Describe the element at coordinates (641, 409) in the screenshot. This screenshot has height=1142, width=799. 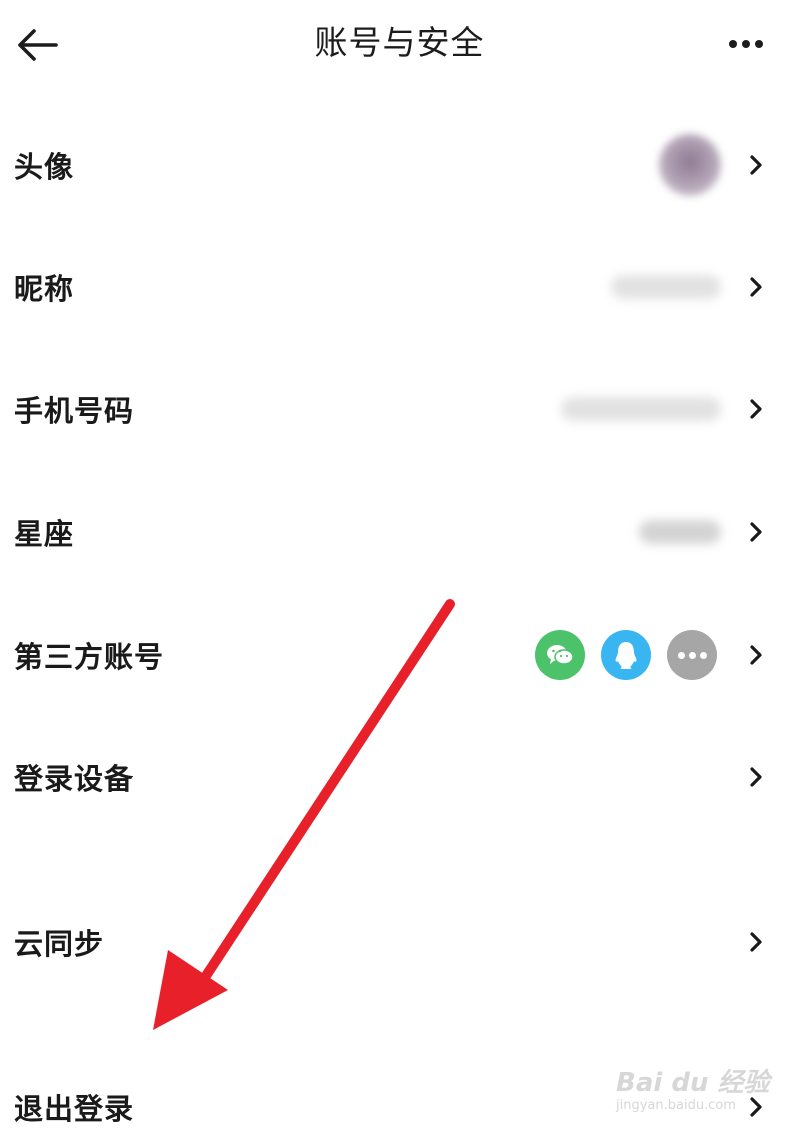
I see `phone-number-value-blurred` at that location.